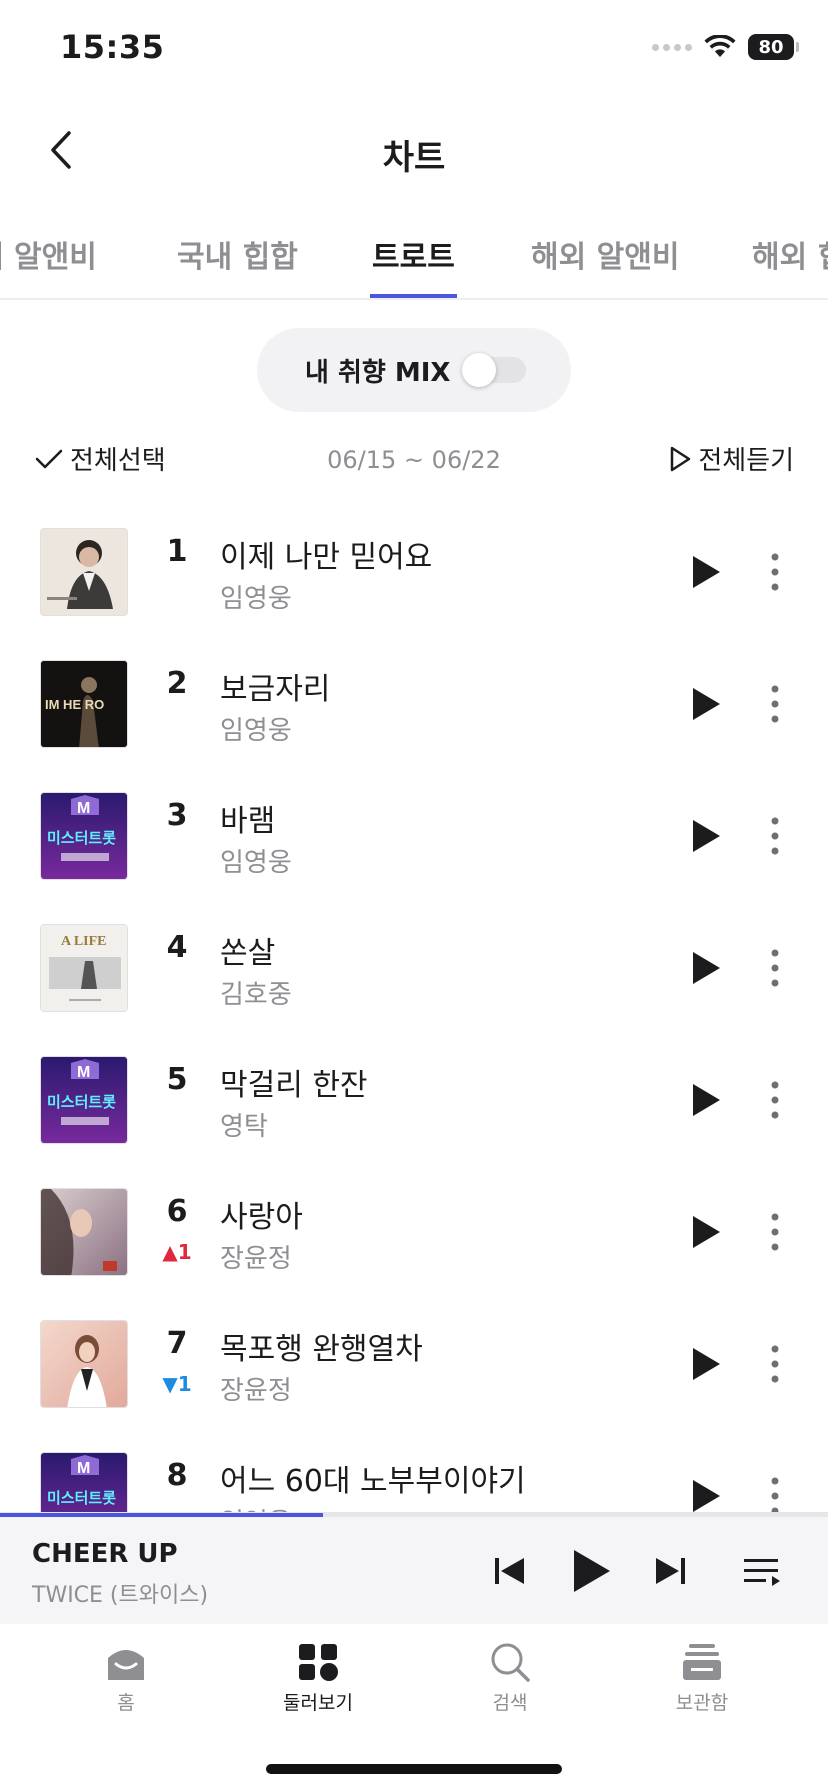  I want to click on chart-controls: 전체선택 06/15 ~ 06/22 전체듣기, so click(414, 460).